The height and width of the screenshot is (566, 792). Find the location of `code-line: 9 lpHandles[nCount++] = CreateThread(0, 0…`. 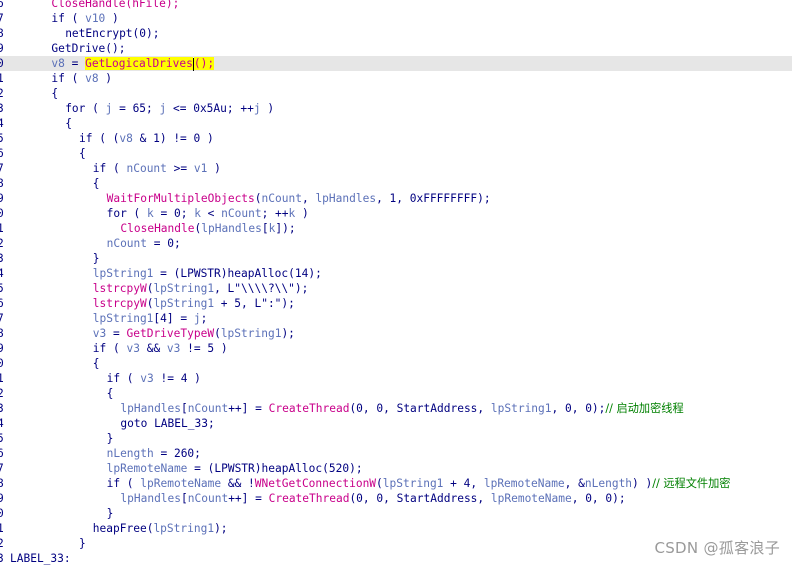

code-line: 9 lpHandles[nCount++] = CreateThread(0, 0… is located at coordinates (396, 498).